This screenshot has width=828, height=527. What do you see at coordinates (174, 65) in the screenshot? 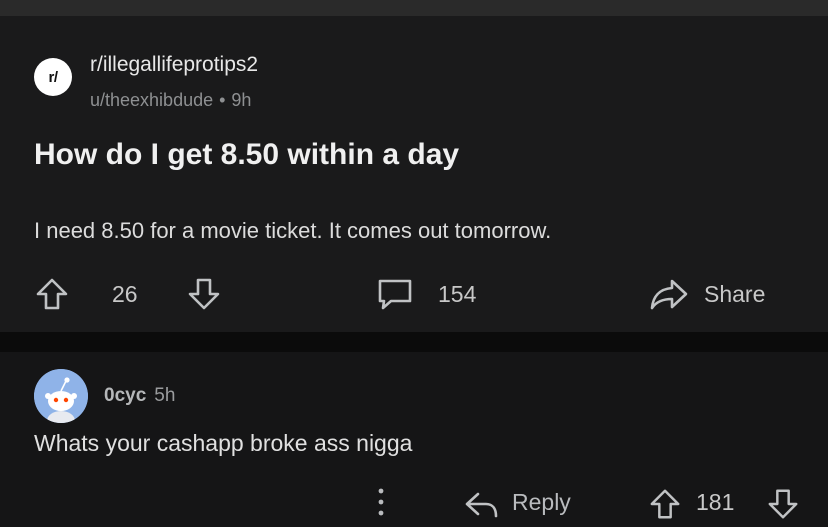
I see `subreddit-name: r/illegallifeprotips2` at bounding box center [174, 65].